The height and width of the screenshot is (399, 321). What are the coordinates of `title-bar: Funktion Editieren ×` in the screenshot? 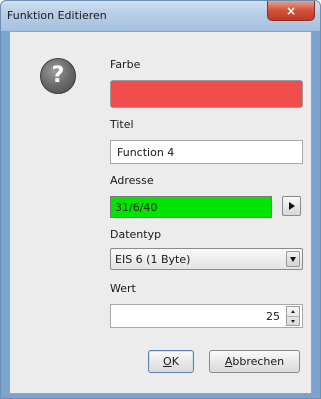 It's located at (160, 16).